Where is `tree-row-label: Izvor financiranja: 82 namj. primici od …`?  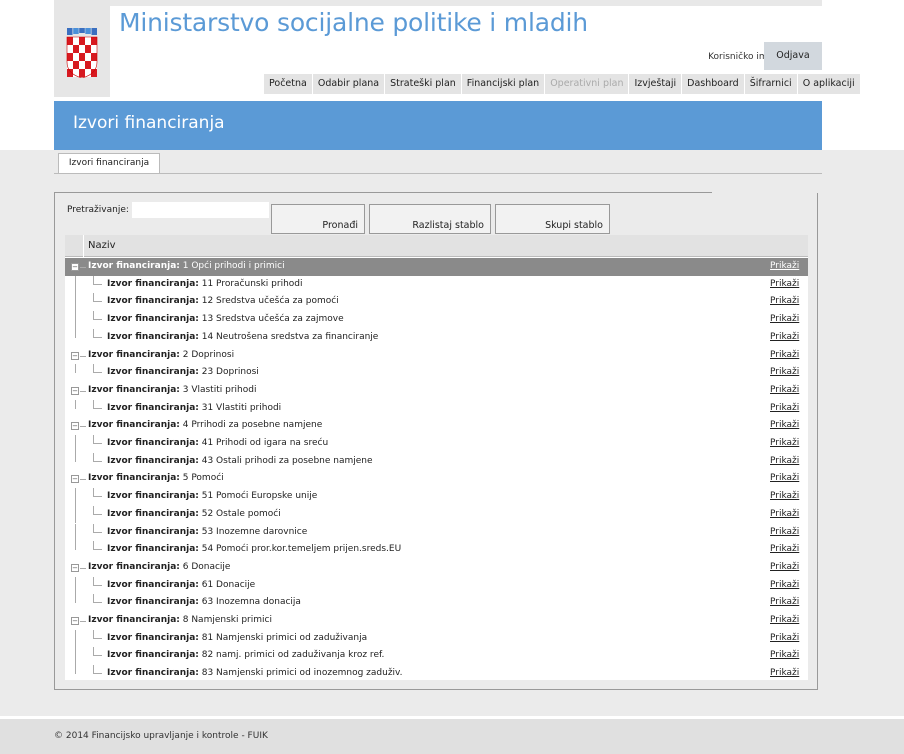
tree-row-label: Izvor financiranja: 82 namj. primici od … is located at coordinates (245, 656).